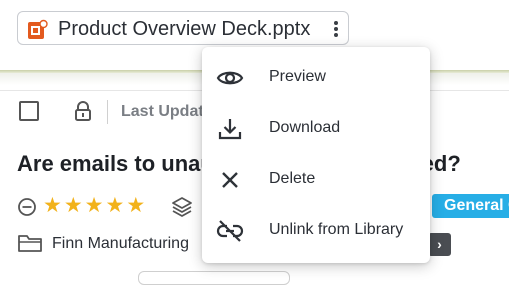 This screenshot has width=509, height=285. I want to click on star-rating: ★ ★ ★ ★ ★, so click(94, 206).